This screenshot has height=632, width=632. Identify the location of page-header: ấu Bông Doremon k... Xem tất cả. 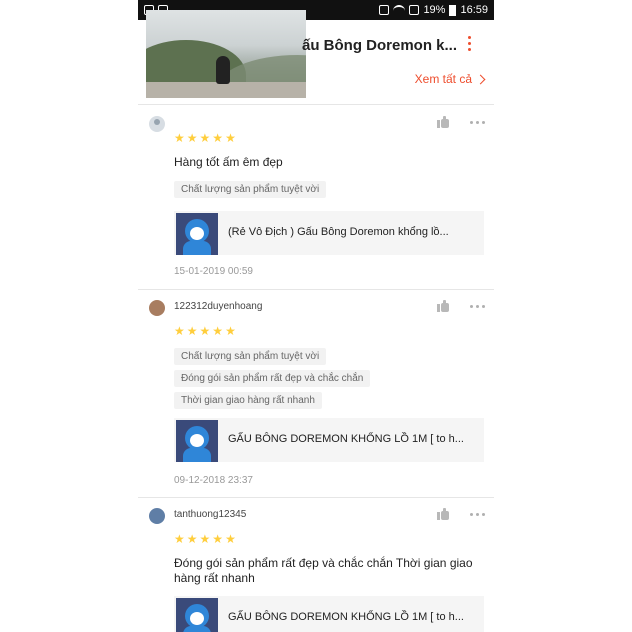
(316, 57).